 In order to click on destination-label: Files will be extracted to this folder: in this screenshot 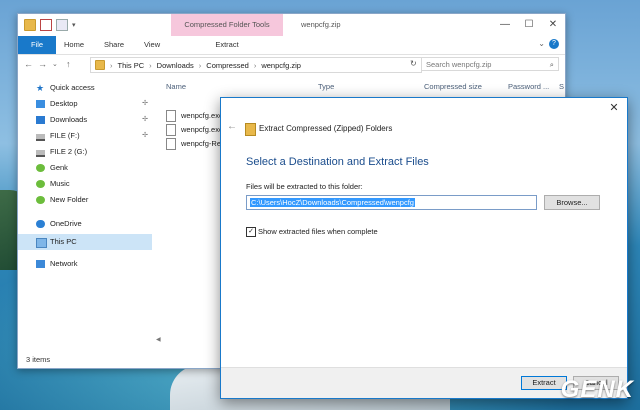, I will do `click(304, 186)`.